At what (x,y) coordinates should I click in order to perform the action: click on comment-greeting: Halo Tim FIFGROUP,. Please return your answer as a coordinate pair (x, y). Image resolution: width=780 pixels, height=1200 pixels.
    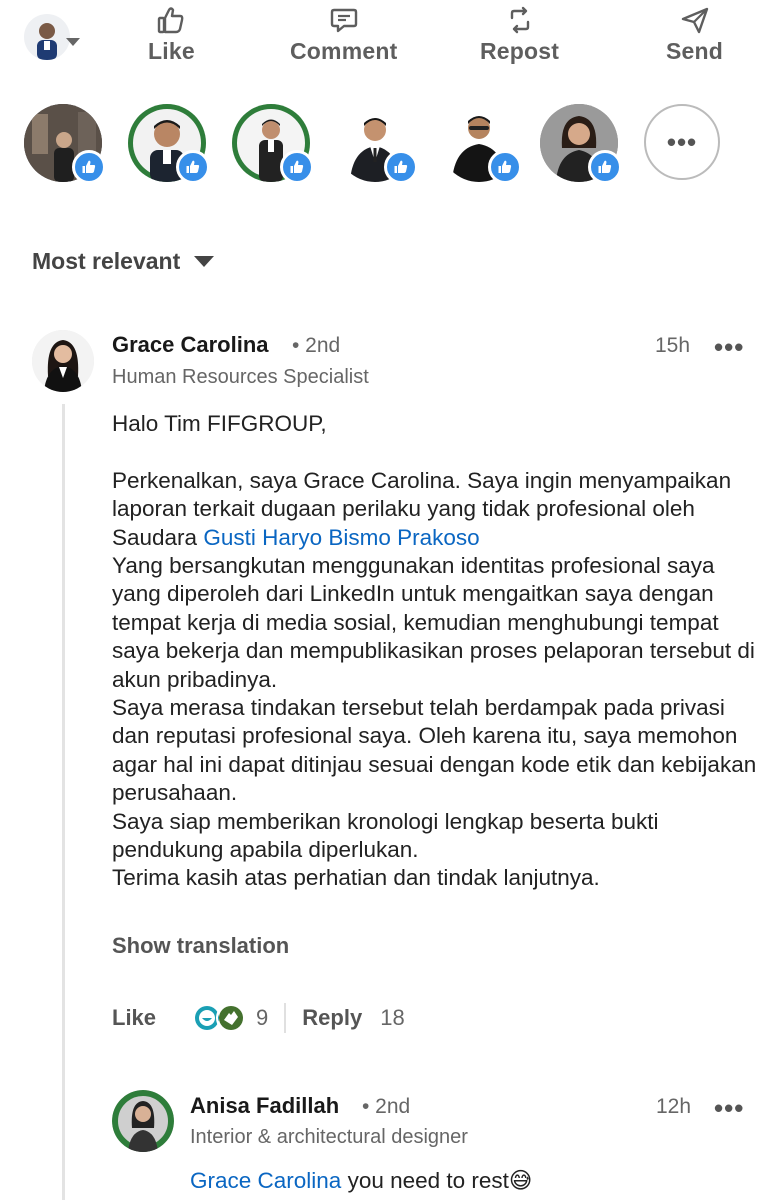
    Looking at the image, I should click on (219, 423).